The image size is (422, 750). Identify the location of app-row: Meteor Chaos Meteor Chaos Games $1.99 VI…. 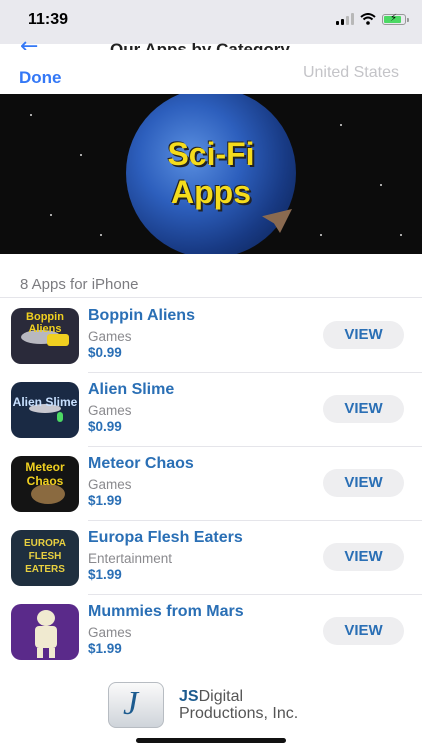
(211, 484).